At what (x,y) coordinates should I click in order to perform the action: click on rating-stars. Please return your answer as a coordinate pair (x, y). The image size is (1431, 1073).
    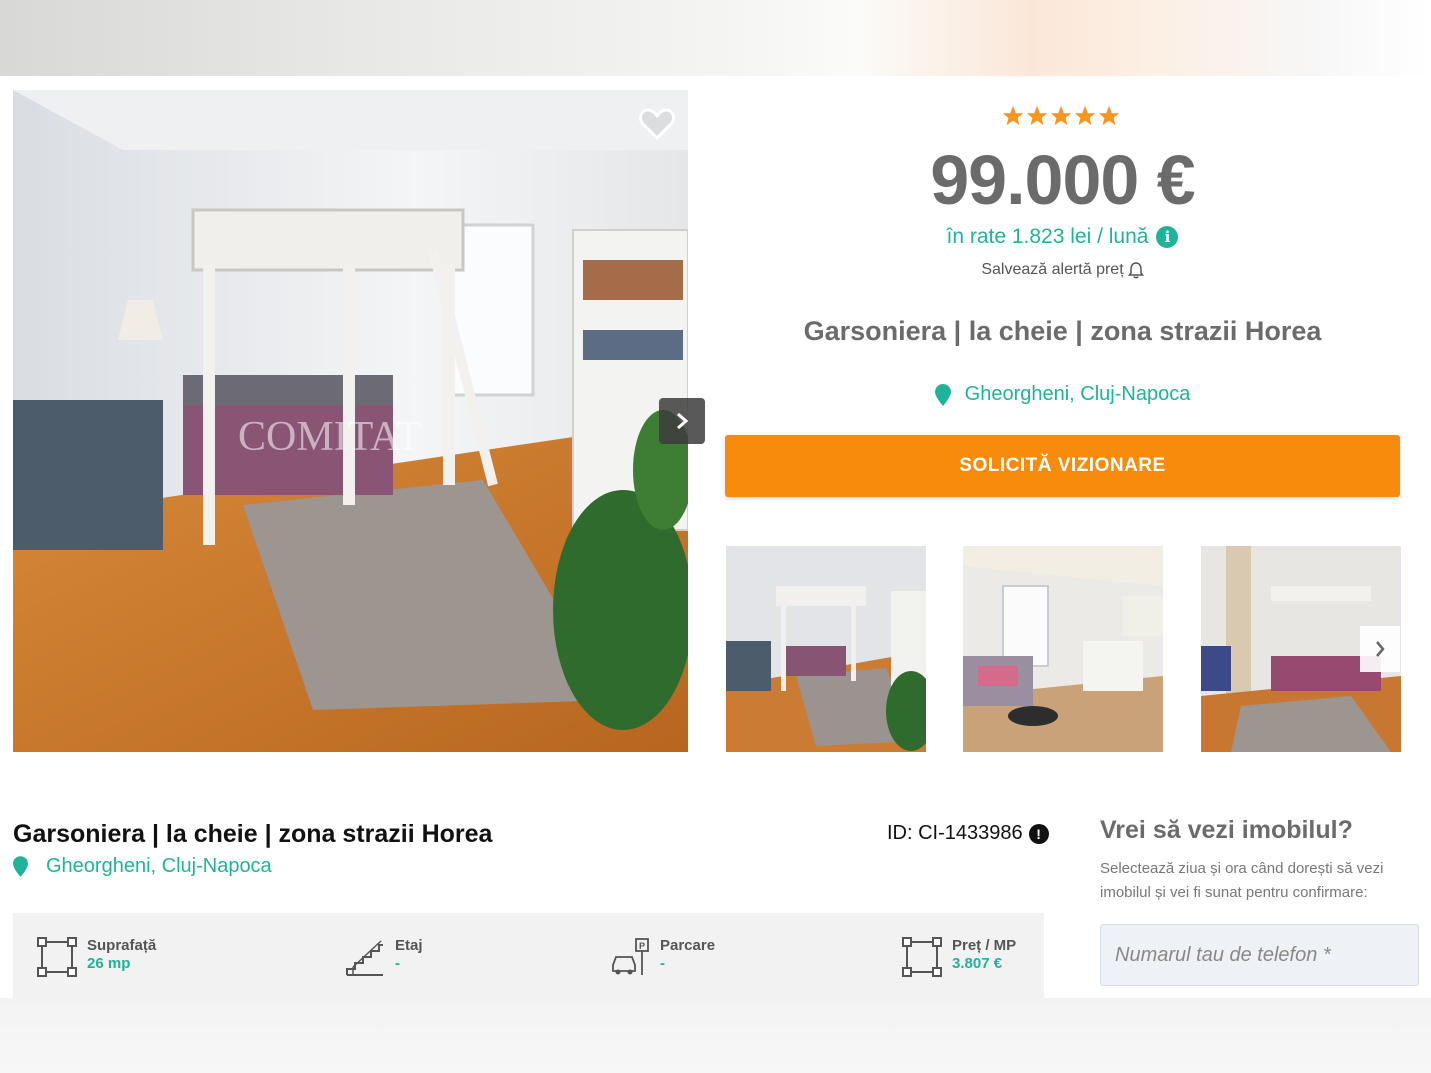
    Looking at the image, I should click on (1063, 117).